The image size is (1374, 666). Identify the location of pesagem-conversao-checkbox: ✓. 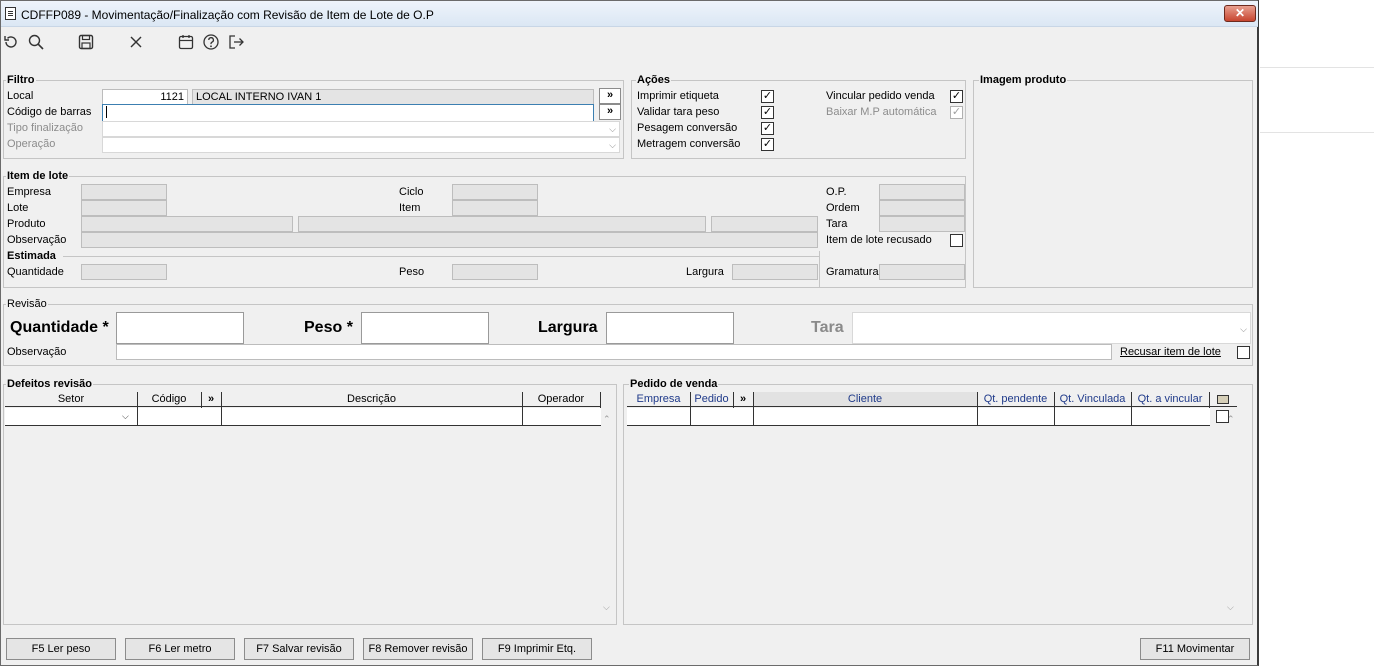
(767, 128).